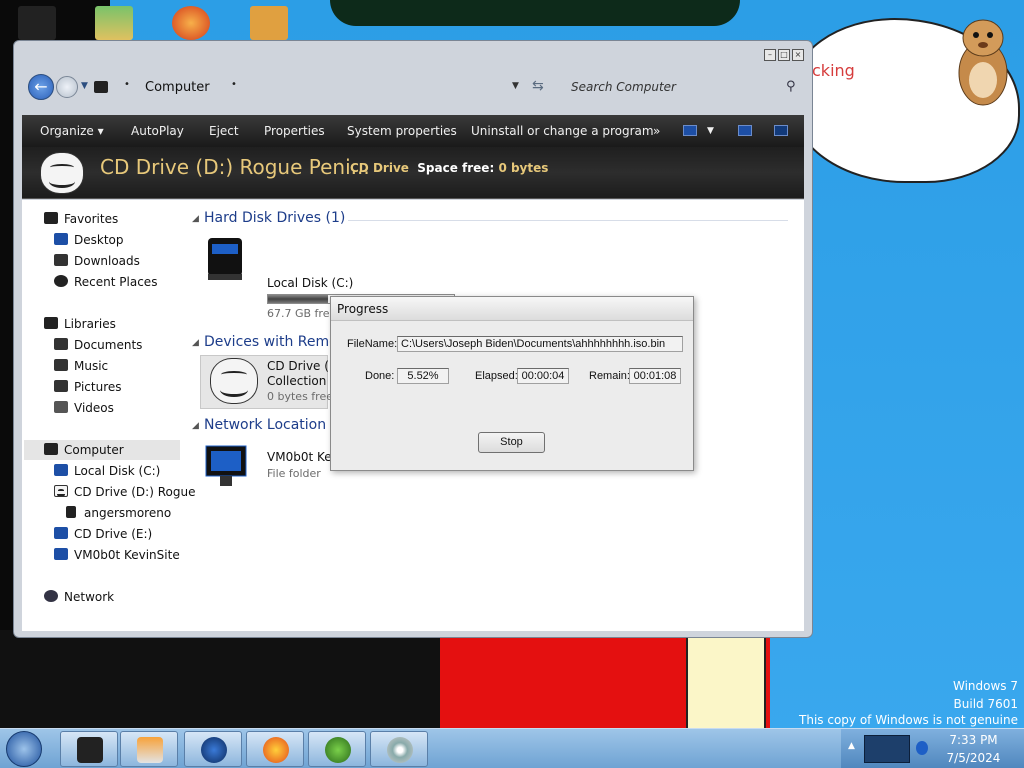 The image size is (1024, 768). What do you see at coordinates (61, 281) in the screenshot?
I see `recent-places-icon` at bounding box center [61, 281].